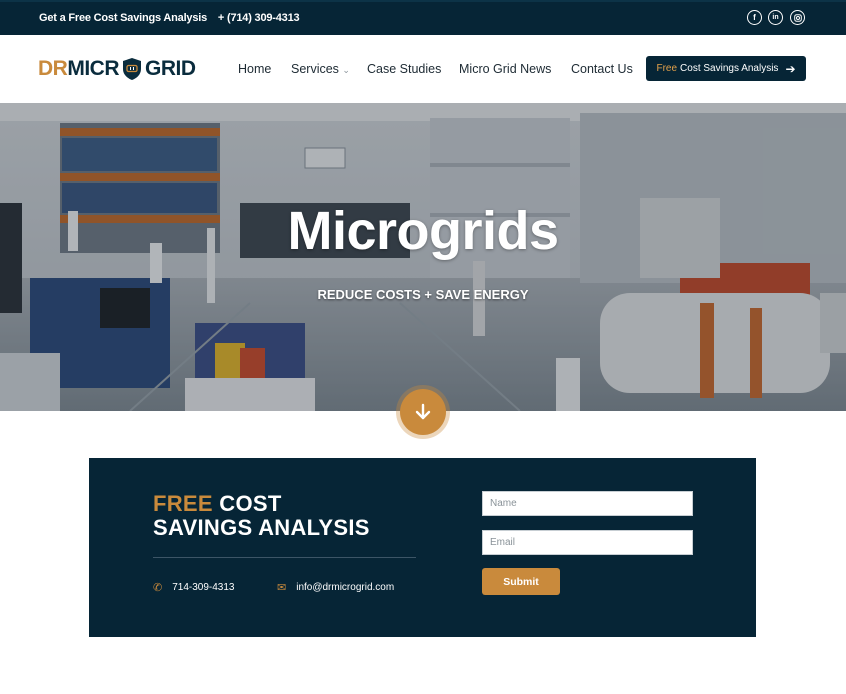 Image resolution: width=846 pixels, height=694 pixels. I want to click on submit-button: Submit, so click(521, 581).